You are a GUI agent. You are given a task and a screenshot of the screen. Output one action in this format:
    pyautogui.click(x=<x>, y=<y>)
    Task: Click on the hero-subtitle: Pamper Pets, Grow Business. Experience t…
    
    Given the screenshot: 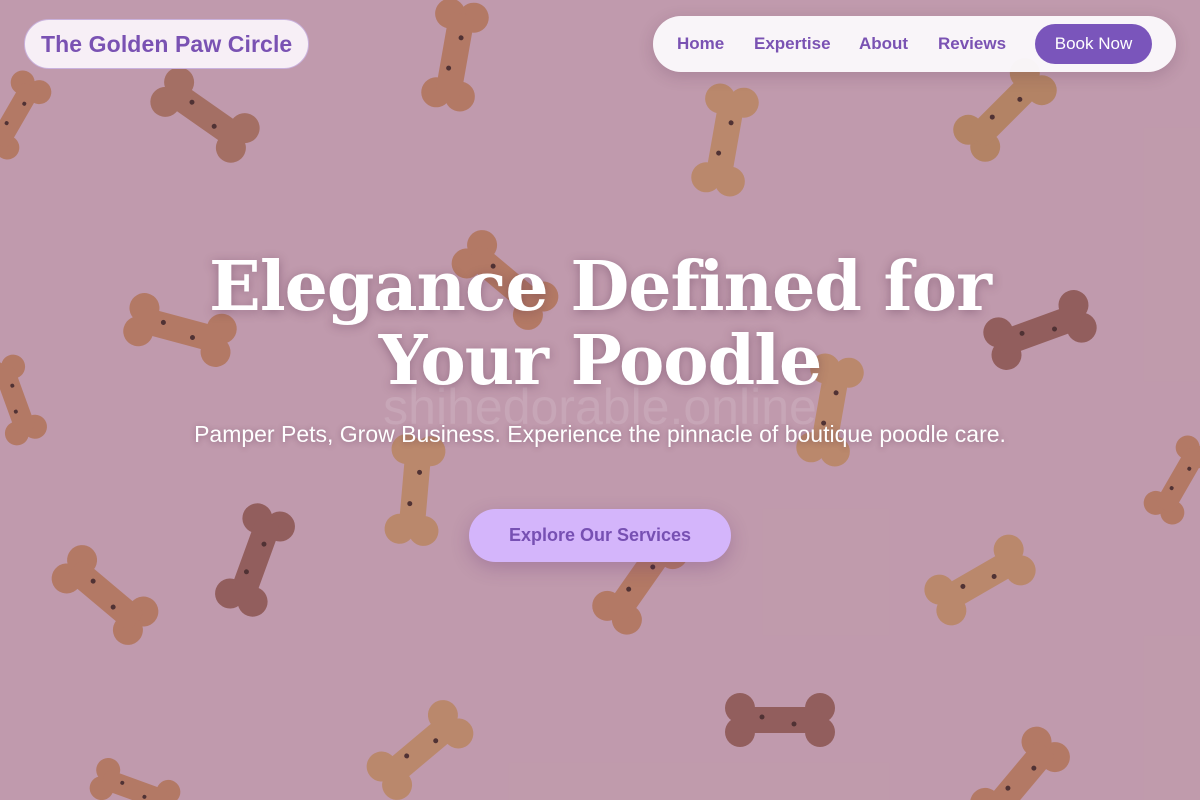 What is the action you would take?
    pyautogui.click(x=600, y=434)
    